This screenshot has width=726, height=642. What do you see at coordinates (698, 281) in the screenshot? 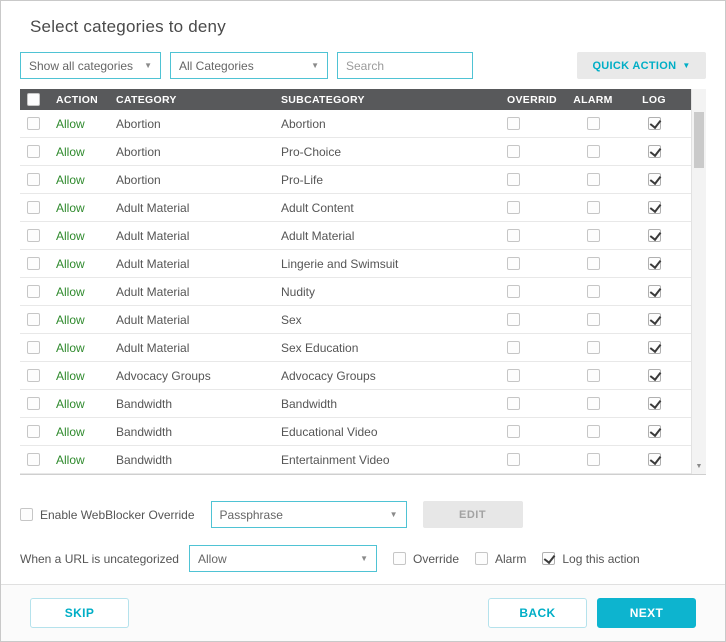
I see `table-scrollbar: ▼` at bounding box center [698, 281].